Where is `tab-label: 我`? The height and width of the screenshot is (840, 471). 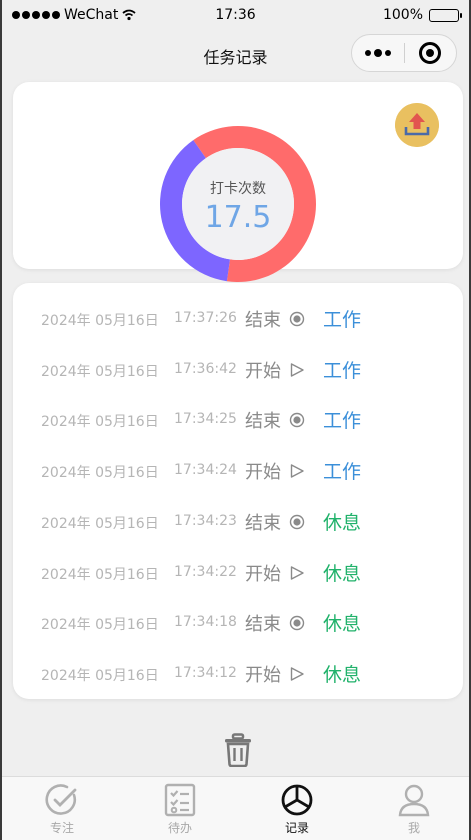
tab-label: 我 is located at coordinates (413, 828).